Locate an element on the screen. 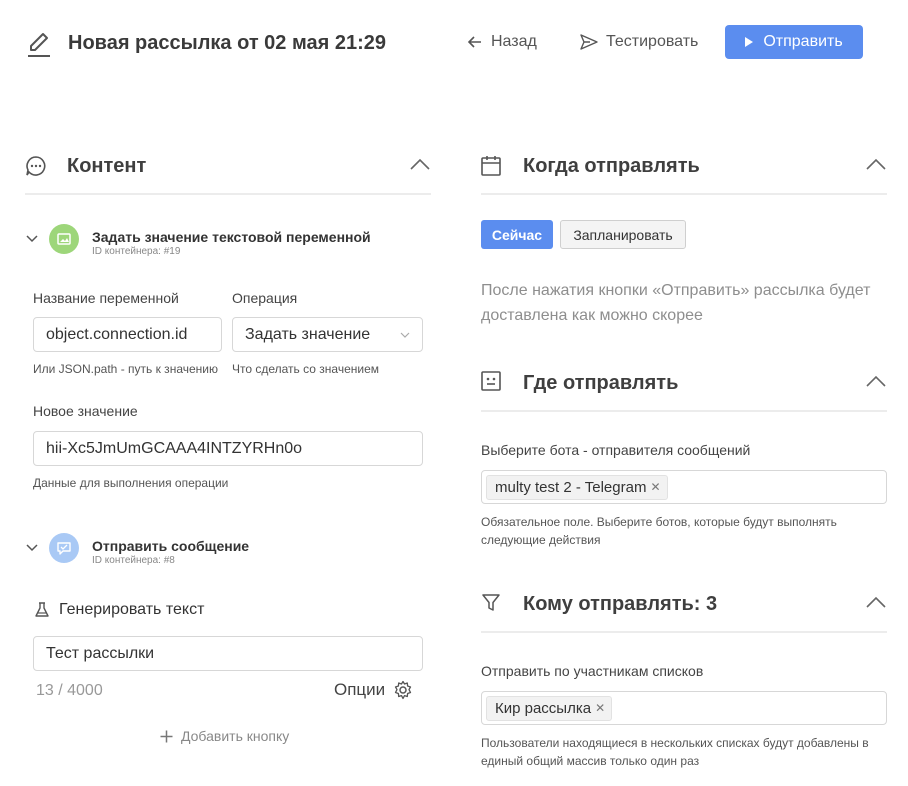 The width and height of the screenshot is (908, 786). chat-bubble-icon is located at coordinates (36, 166).